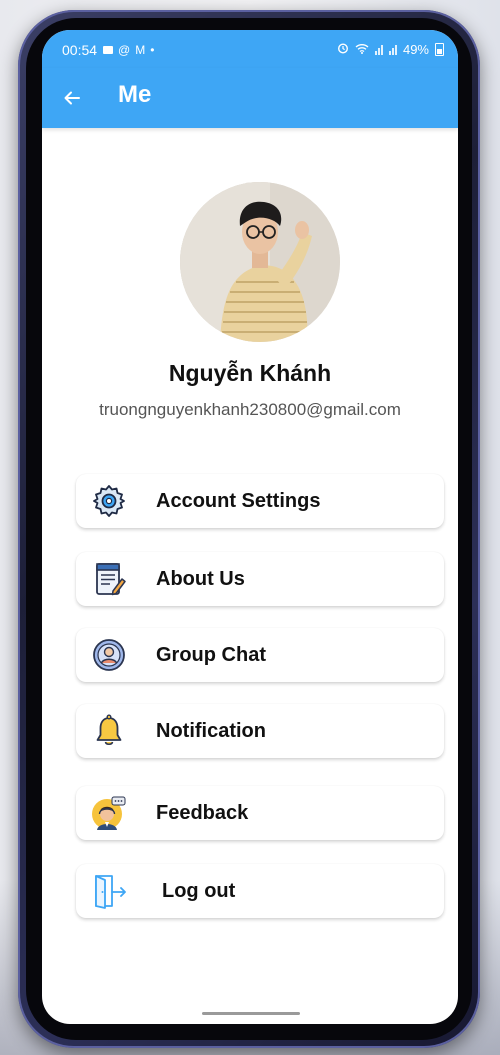 The height and width of the screenshot is (1055, 500). I want to click on page-title: Me, so click(135, 94).